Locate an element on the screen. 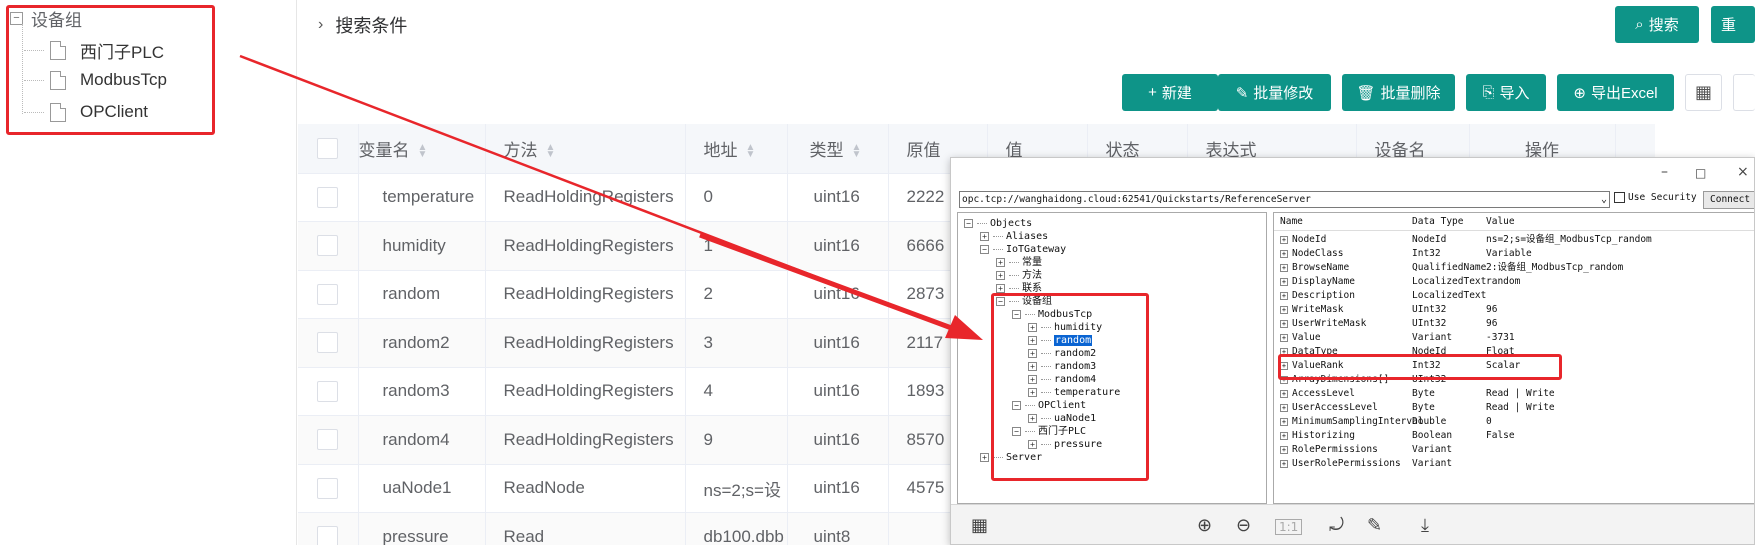  highlight-box-value is located at coordinates (1420, 367).